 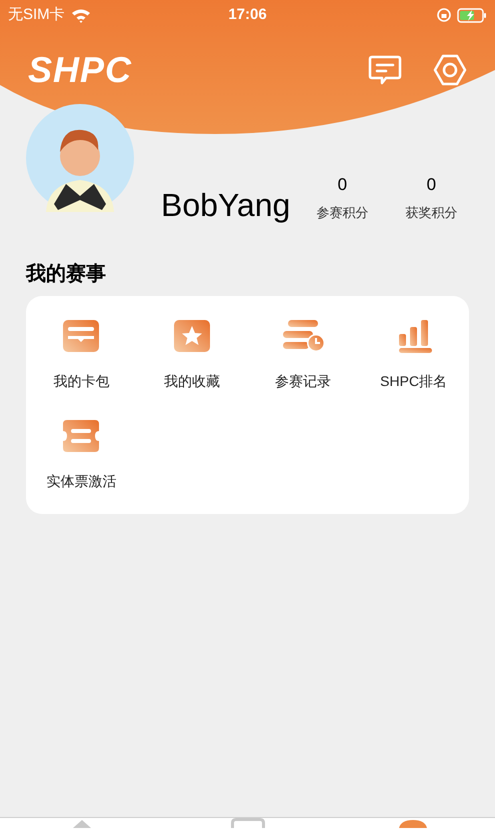 What do you see at coordinates (192, 381) in the screenshot?
I see `menu-item-label: 我的收藏` at bounding box center [192, 381].